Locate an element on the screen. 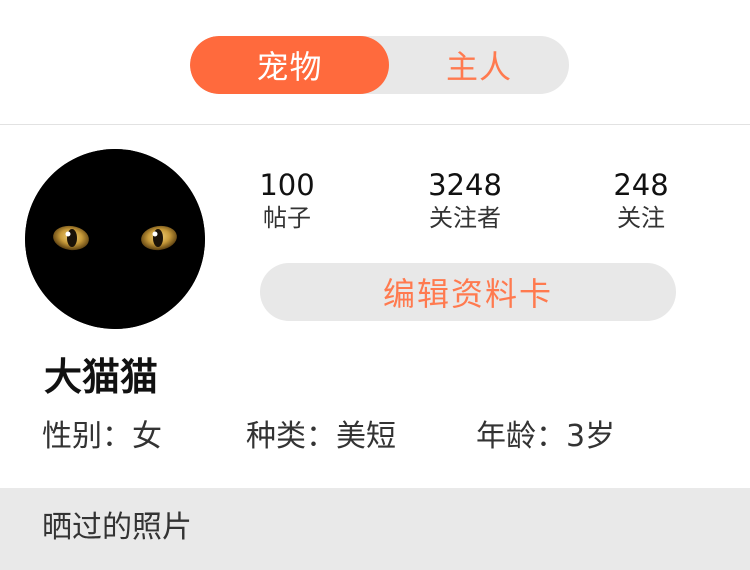  photos-section-title: 晒过的照片 is located at coordinates (117, 527).